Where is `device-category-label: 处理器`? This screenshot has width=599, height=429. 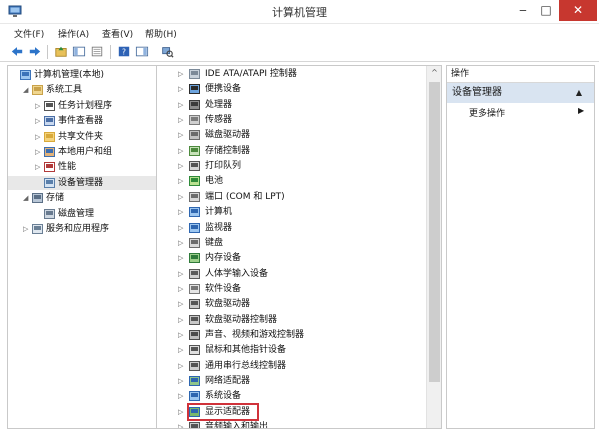
device-category-label: 处理器 is located at coordinates (219, 104).